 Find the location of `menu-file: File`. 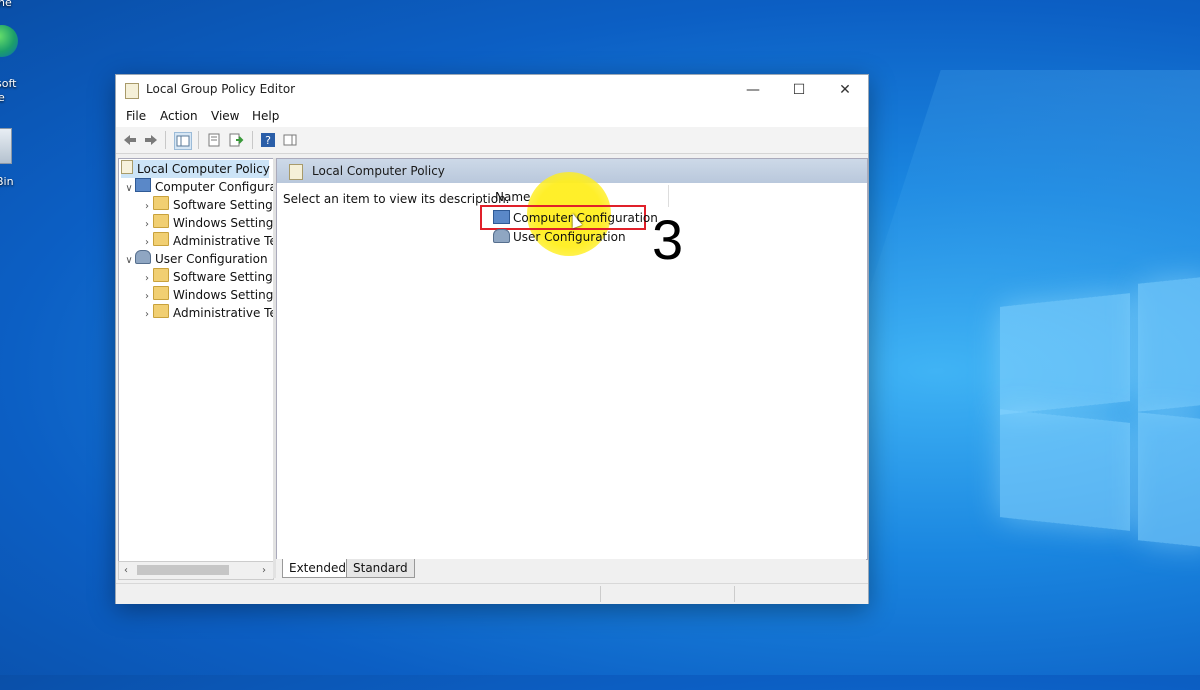

menu-file: File is located at coordinates (136, 116).